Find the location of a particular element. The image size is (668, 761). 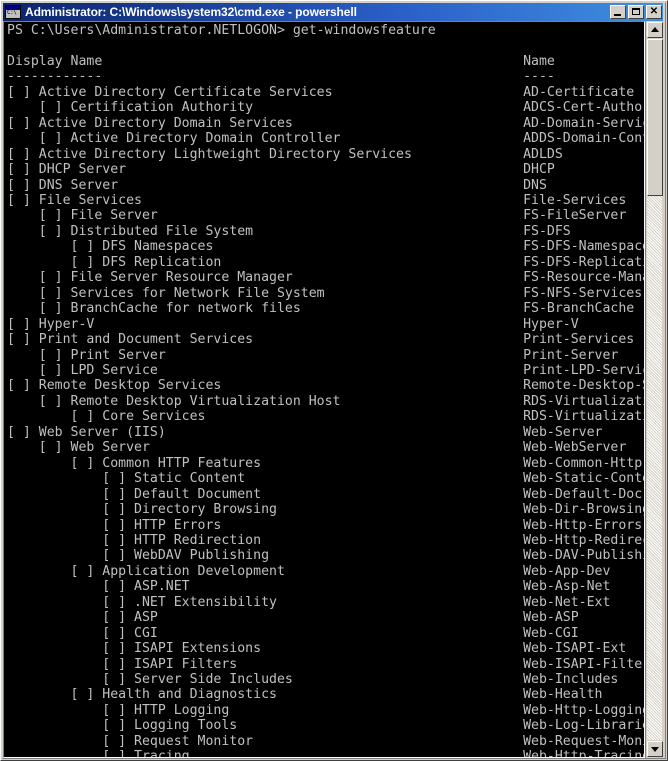

arrow-down-icon is located at coordinates (655, 749).